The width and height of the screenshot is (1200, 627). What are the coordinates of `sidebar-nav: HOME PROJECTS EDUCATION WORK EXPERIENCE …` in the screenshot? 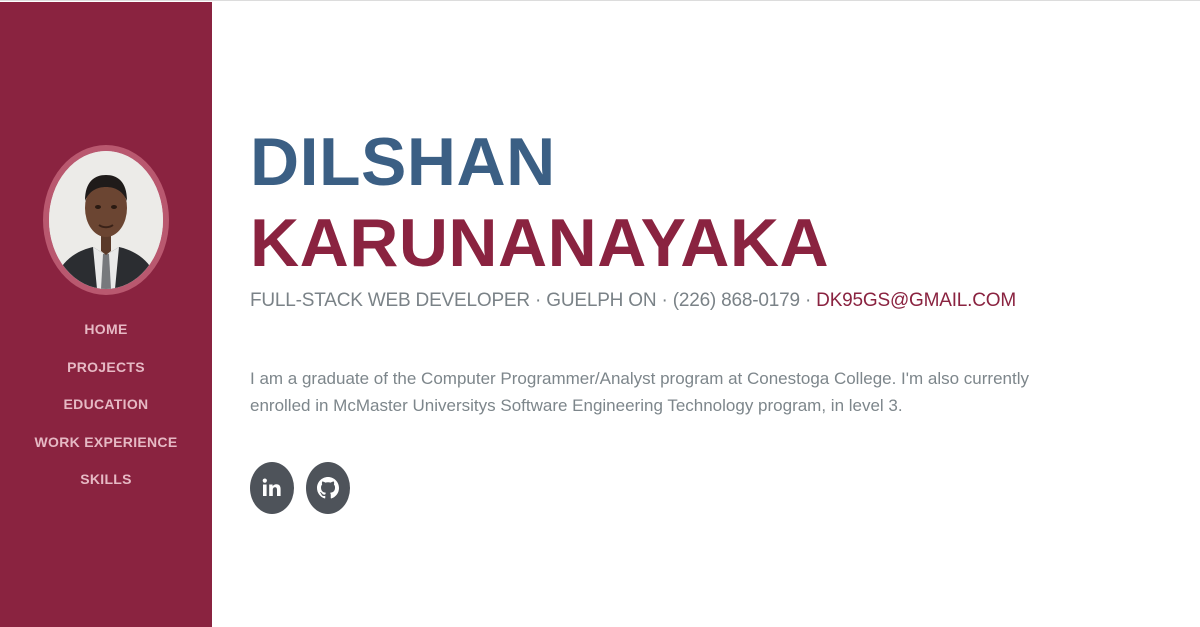 It's located at (106, 414).